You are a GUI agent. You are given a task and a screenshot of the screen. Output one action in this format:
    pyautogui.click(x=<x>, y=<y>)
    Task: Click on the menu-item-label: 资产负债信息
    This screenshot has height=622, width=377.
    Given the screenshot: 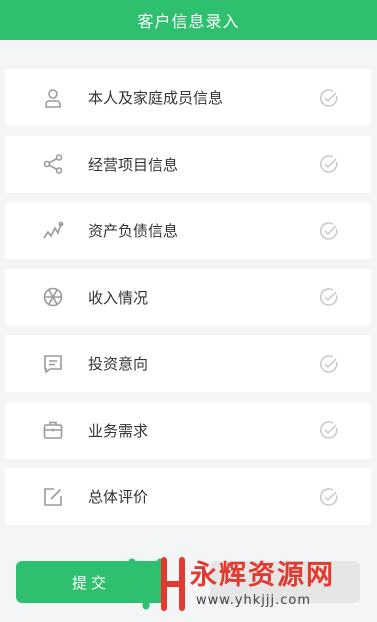 What is the action you would take?
    pyautogui.click(x=133, y=231)
    